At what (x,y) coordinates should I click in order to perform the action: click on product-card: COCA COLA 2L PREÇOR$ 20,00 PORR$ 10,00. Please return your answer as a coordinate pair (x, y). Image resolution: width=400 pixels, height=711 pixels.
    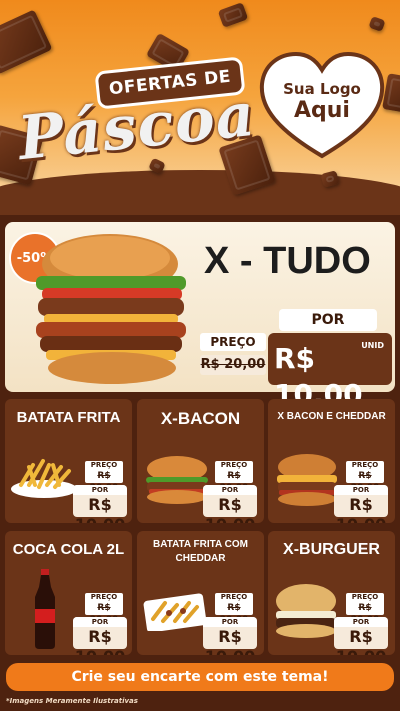
    Looking at the image, I should click on (68, 593).